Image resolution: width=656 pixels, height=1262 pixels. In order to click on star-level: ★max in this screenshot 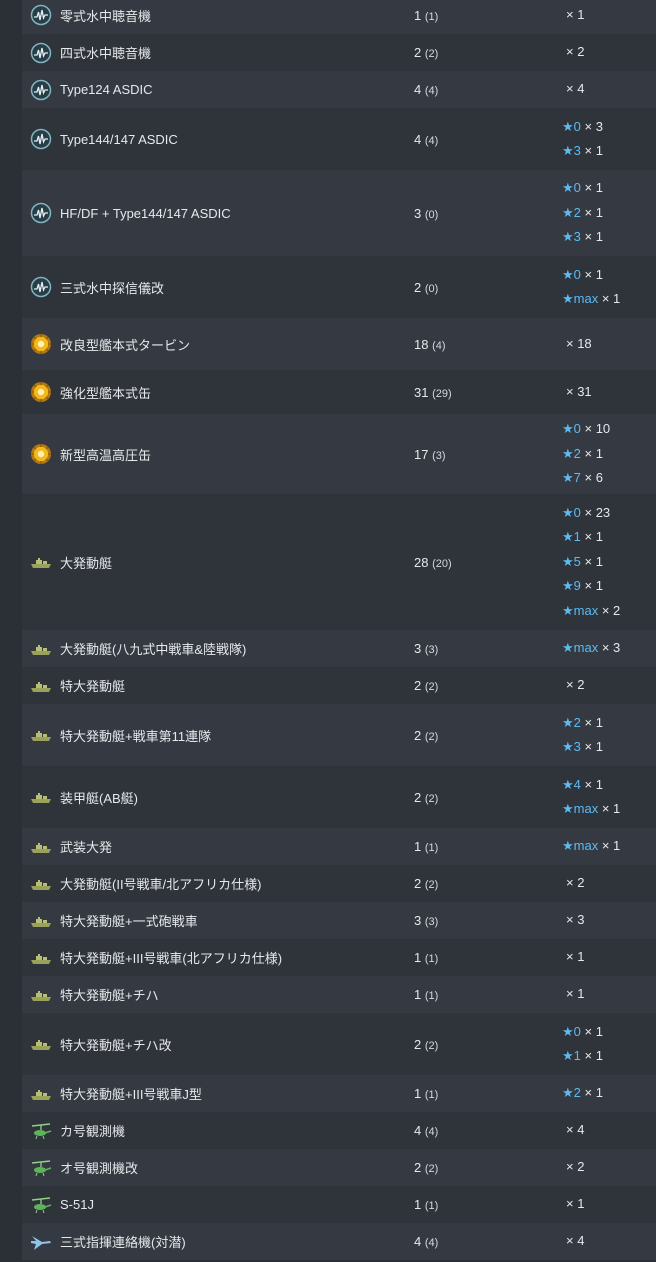, I will do `click(580, 298)`.